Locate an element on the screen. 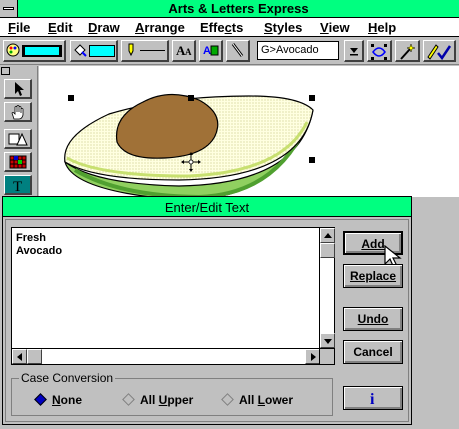 Image resolution: width=459 pixels, height=429 pixels. shapes-tool is located at coordinates (18, 139).